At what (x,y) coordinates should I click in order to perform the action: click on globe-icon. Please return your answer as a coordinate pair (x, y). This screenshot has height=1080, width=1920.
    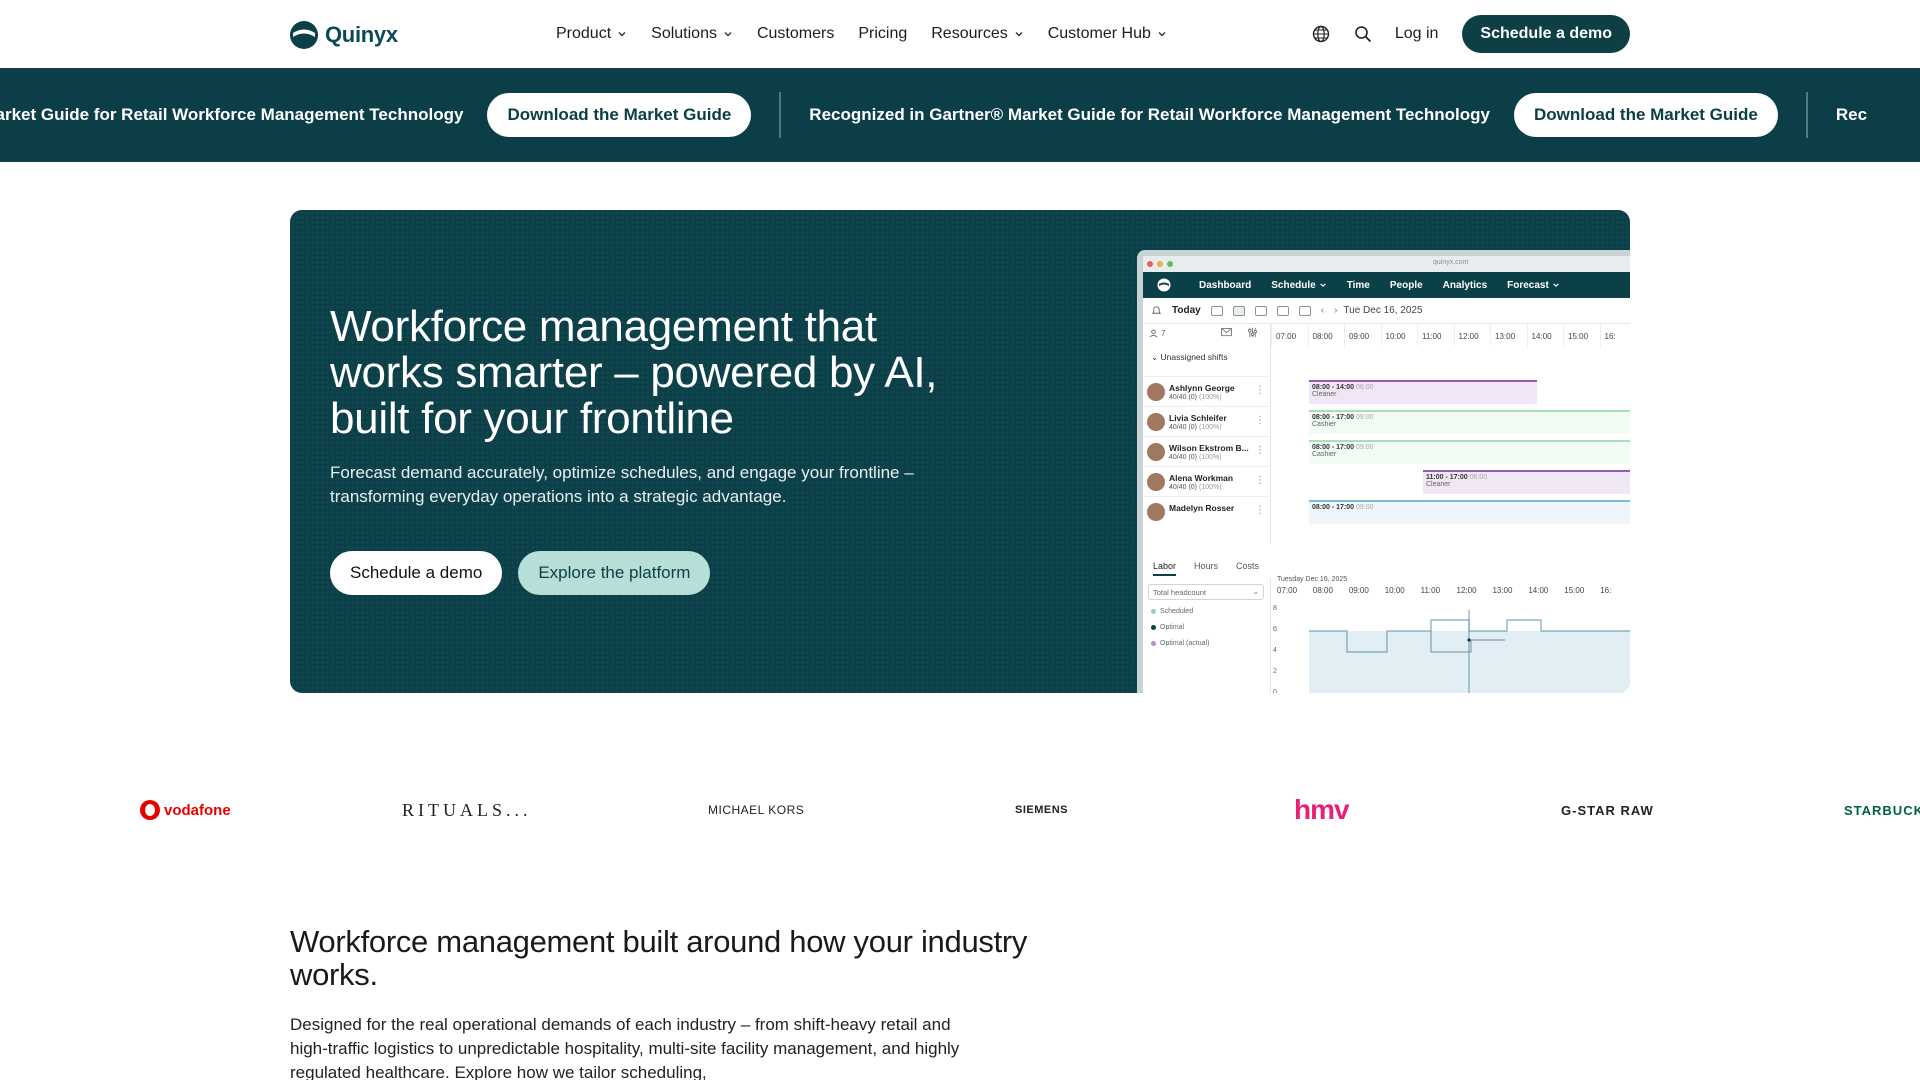
    Looking at the image, I should click on (1321, 34).